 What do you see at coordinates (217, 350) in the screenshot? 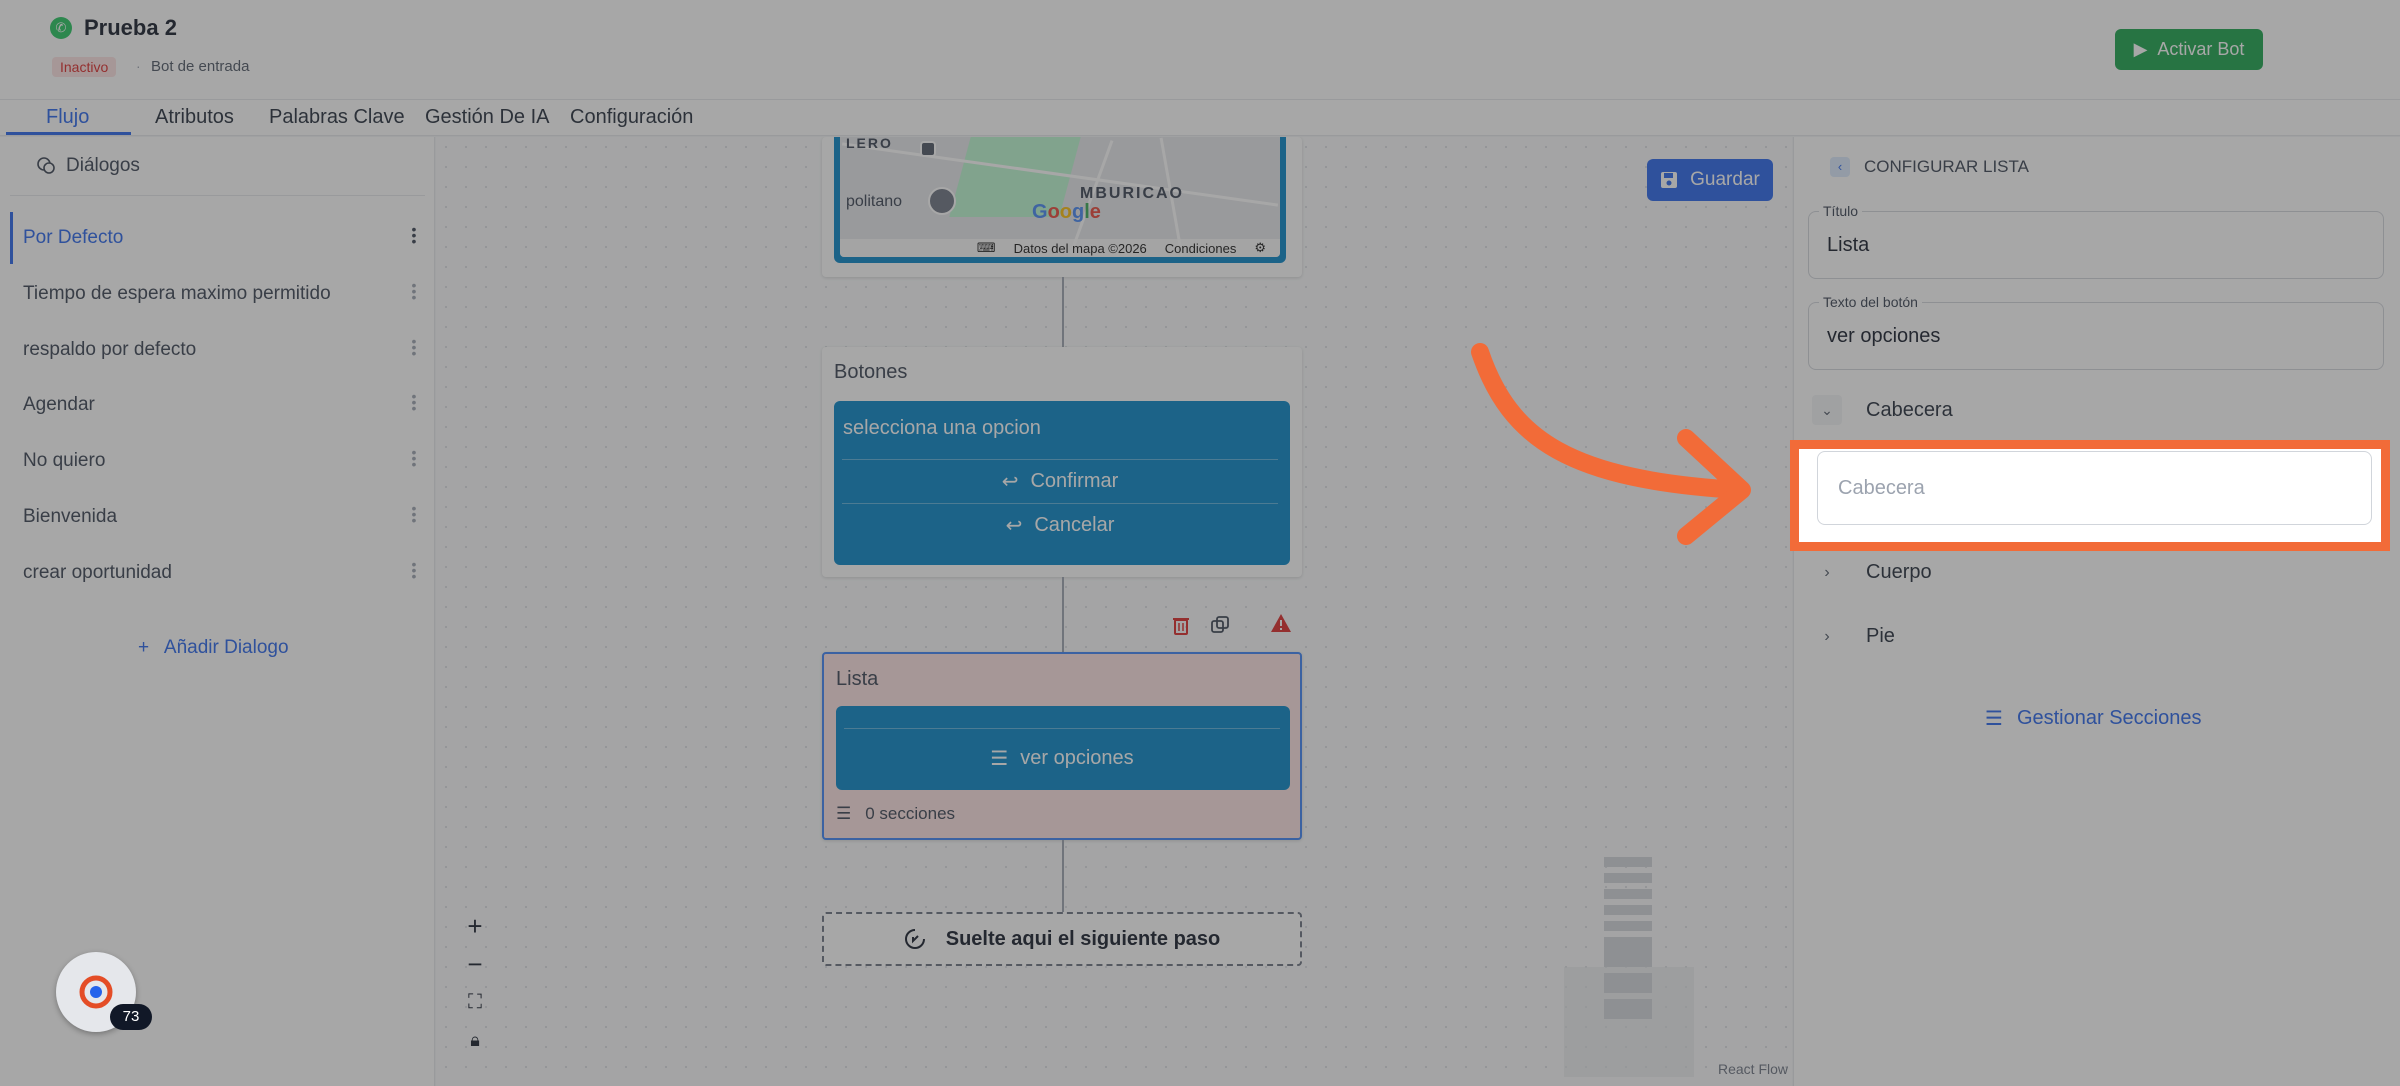
I see `dialog-item: respaldo por defecto • • •` at bounding box center [217, 350].